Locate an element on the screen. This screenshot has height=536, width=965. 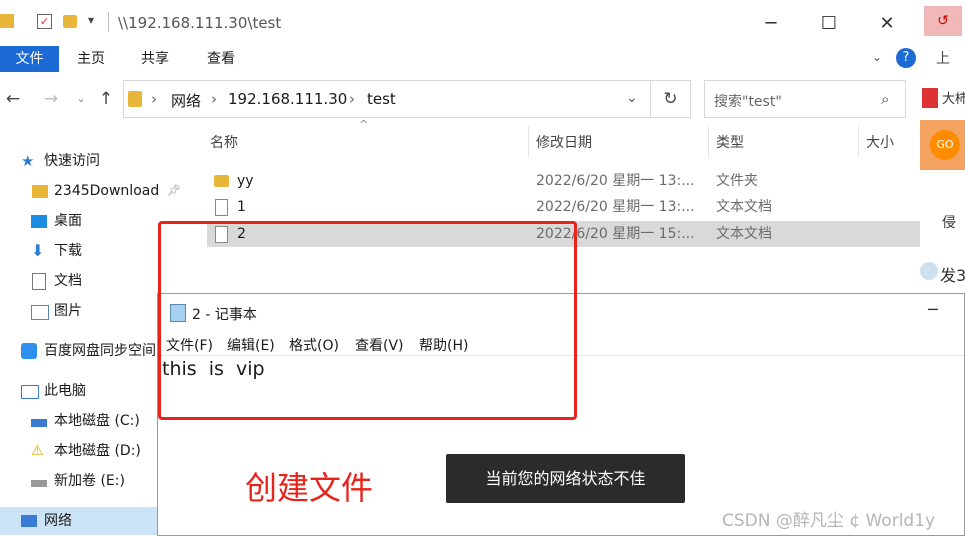
file-type: 文件夹 is located at coordinates (737, 181).